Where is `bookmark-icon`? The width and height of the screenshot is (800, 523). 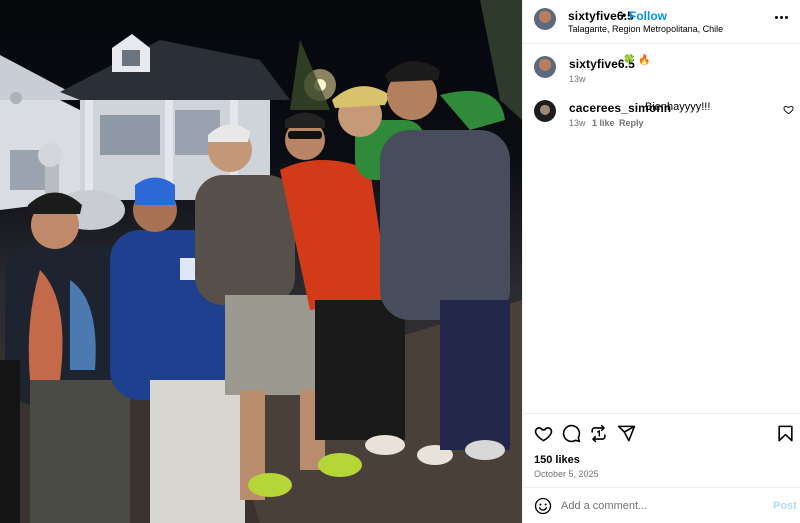 bookmark-icon is located at coordinates (785, 433).